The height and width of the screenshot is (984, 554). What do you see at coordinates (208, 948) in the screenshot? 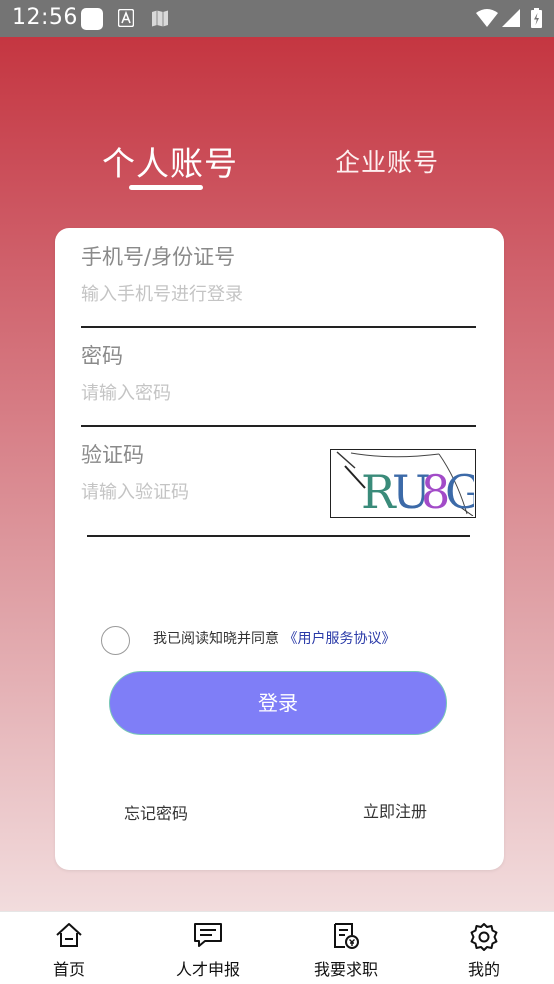
I see `nav-talent-application: 人才申报` at bounding box center [208, 948].